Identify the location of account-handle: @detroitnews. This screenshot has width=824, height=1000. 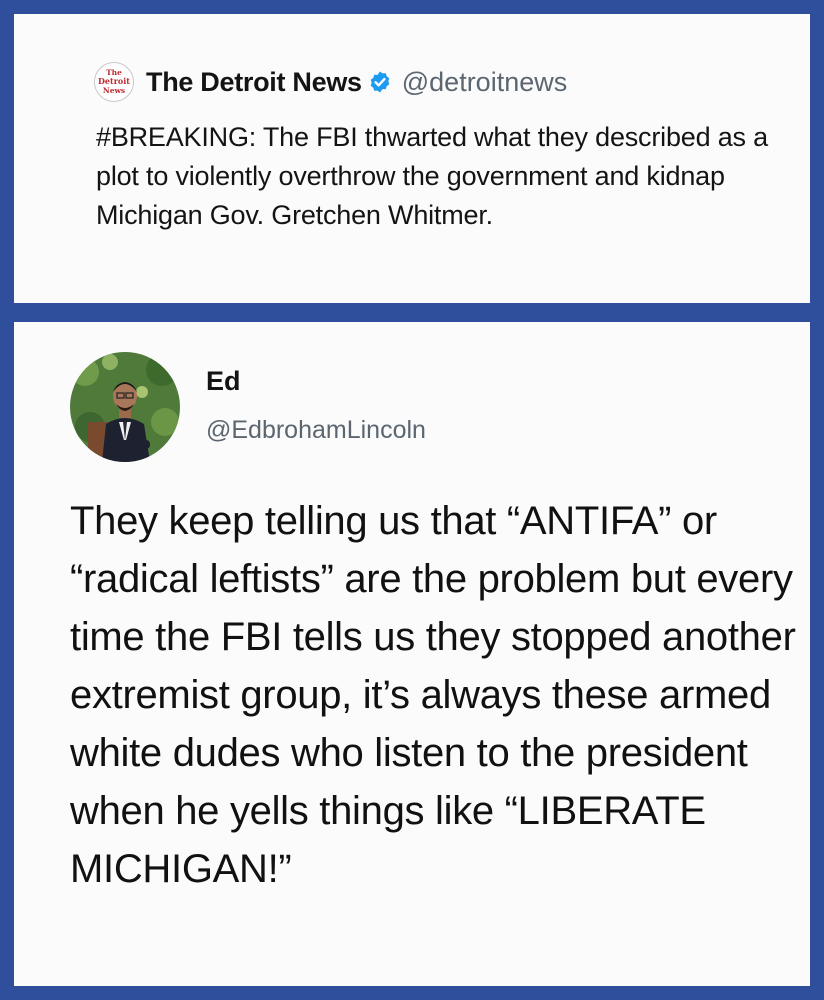
(484, 82).